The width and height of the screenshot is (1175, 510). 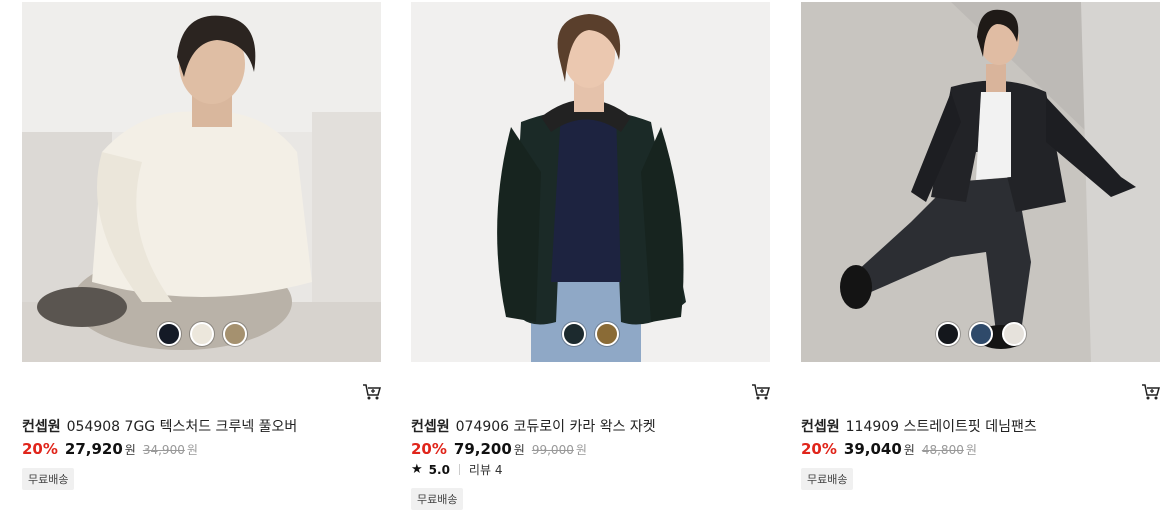 I want to click on color-swatch-navy, so click(x=168, y=334).